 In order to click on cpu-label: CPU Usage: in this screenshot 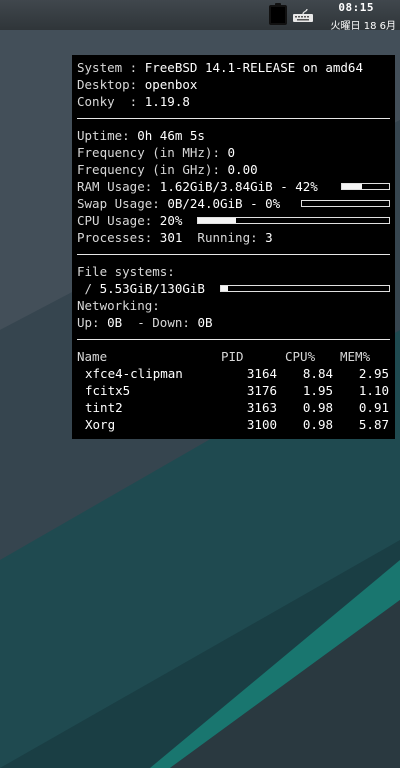, I will do `click(118, 220)`.